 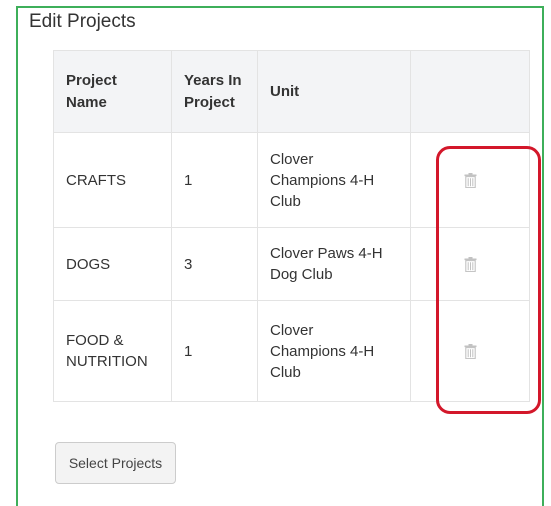 I want to click on project-name-text: DOGS, so click(x=88, y=264).